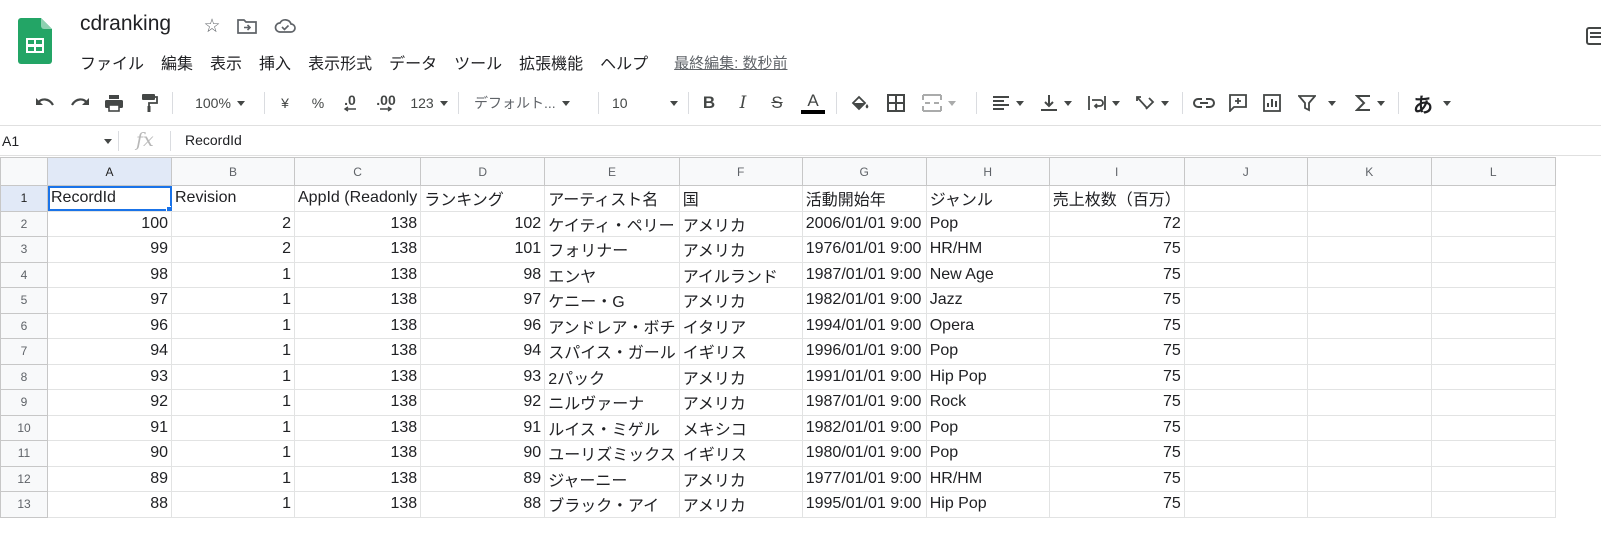 This screenshot has width=1601, height=533. I want to click on cell-l10, so click(1493, 427).